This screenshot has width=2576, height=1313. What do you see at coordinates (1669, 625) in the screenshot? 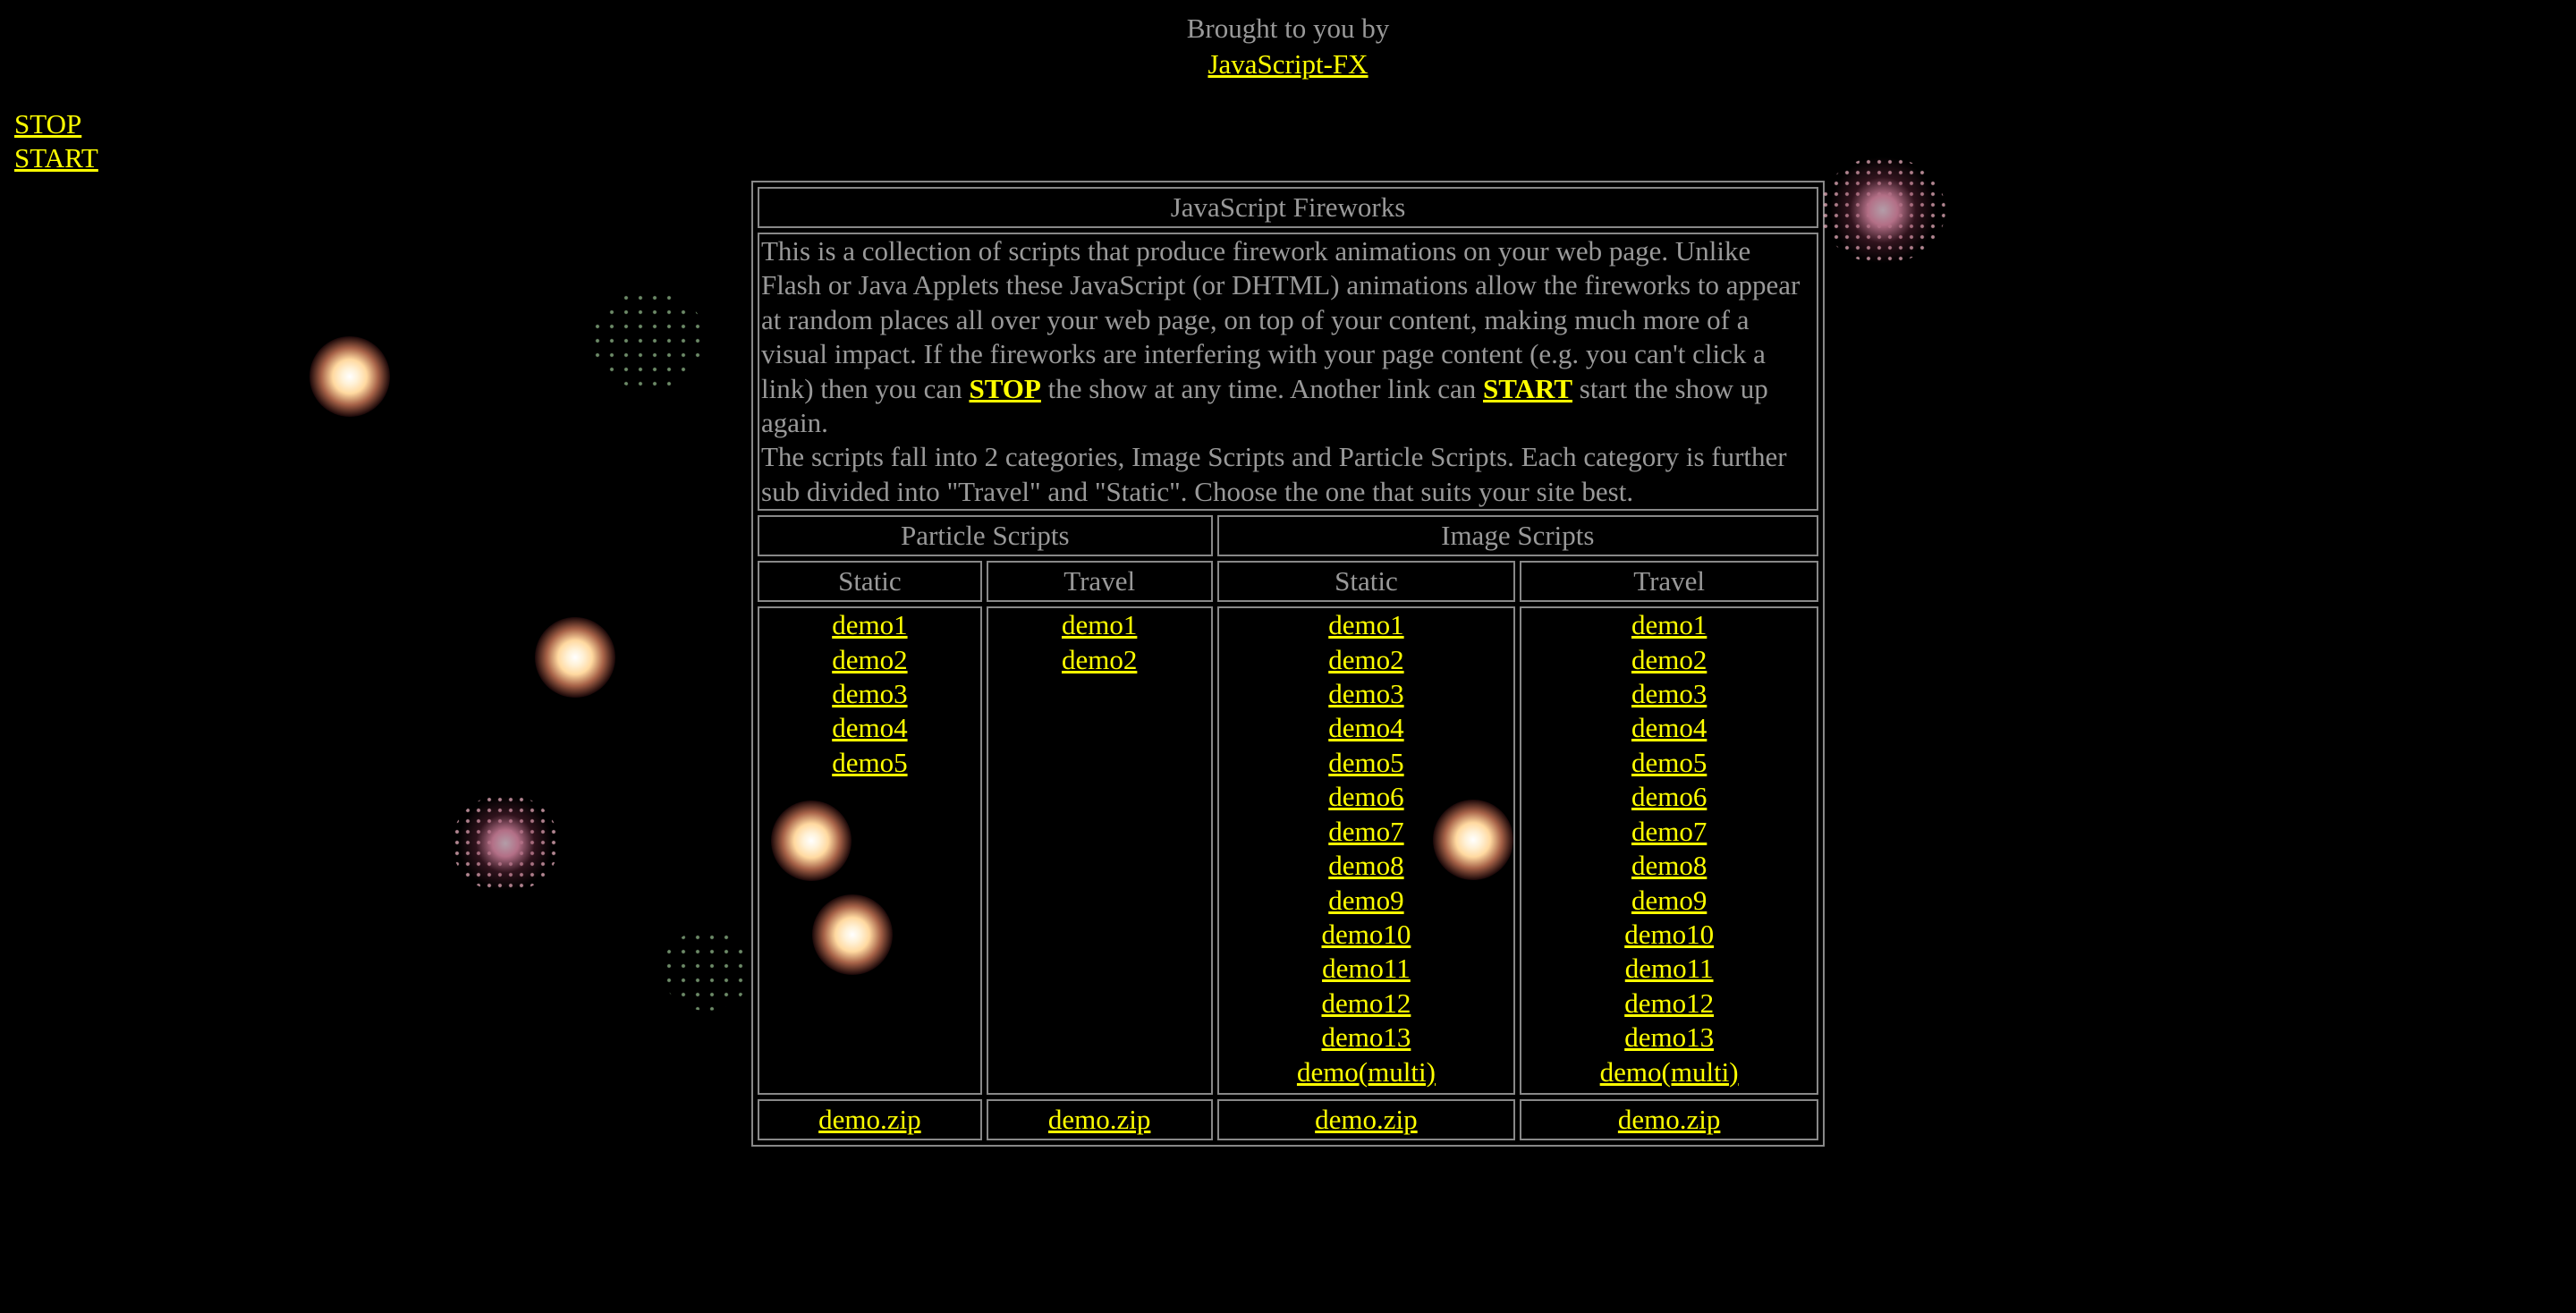
I see `image-travel-demo-link: demo1` at bounding box center [1669, 625].